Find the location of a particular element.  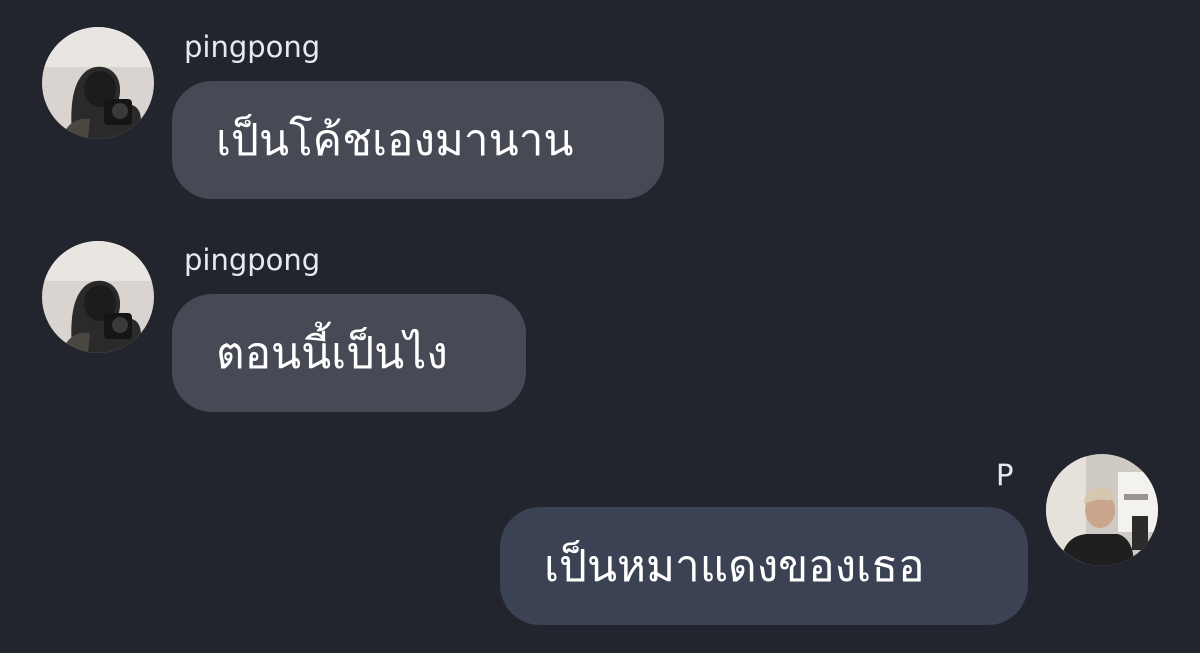

avatar-photo-icon is located at coordinates (1102, 510).